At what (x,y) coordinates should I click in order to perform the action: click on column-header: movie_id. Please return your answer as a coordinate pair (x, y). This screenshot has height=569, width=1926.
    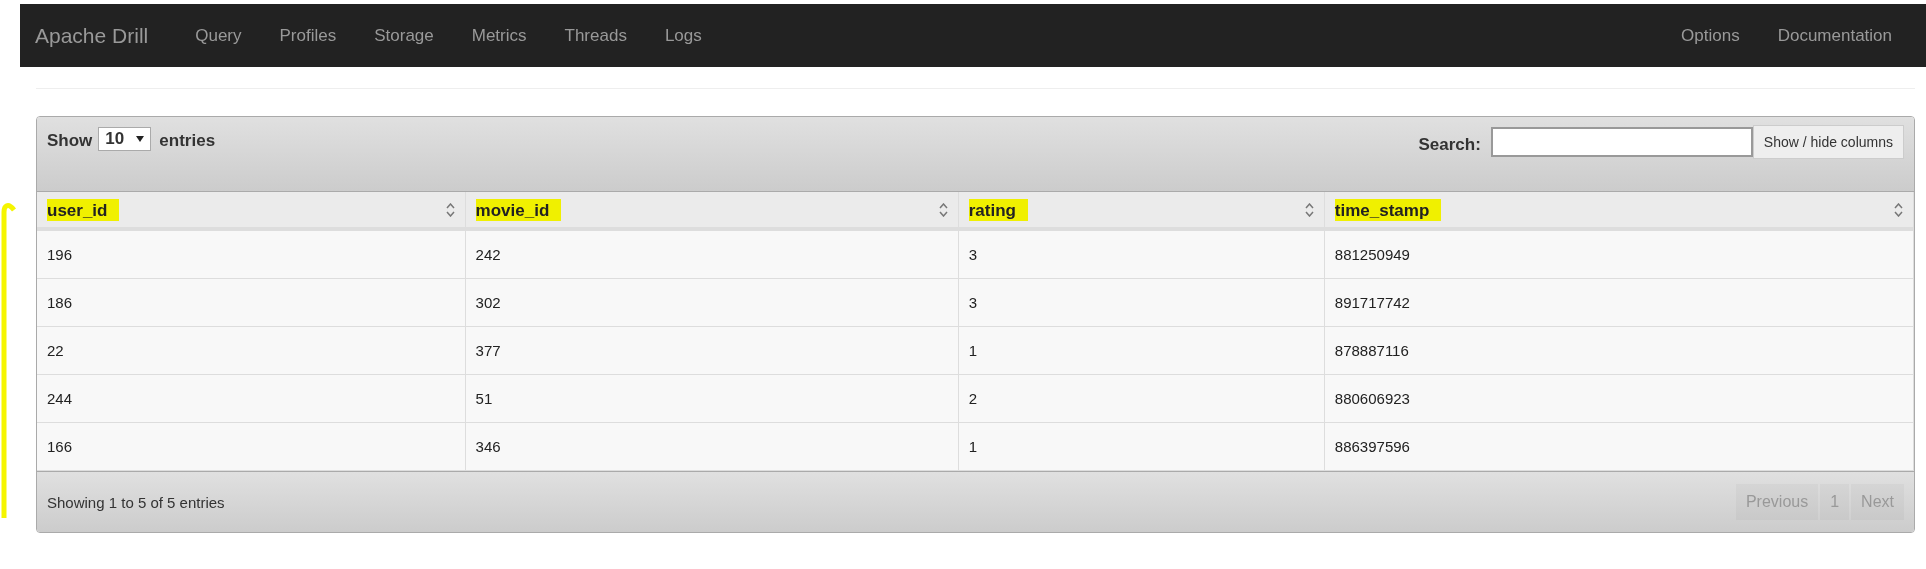
    Looking at the image, I should click on (712, 210).